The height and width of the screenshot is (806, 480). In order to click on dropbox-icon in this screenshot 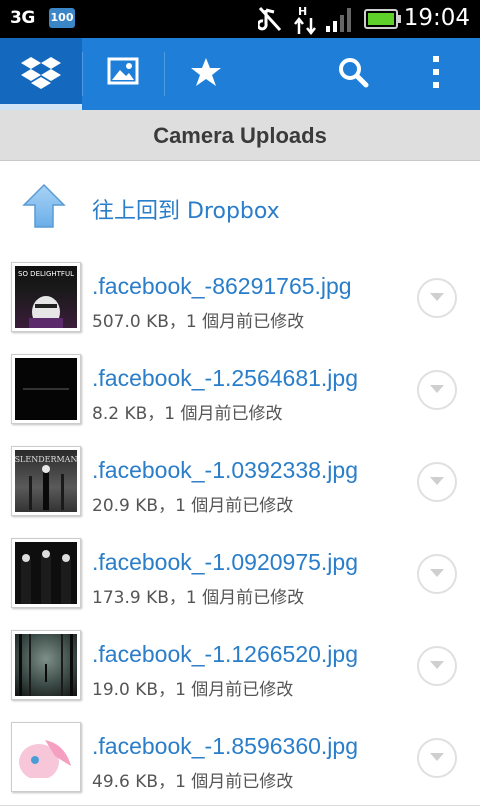, I will do `click(41, 74)`.